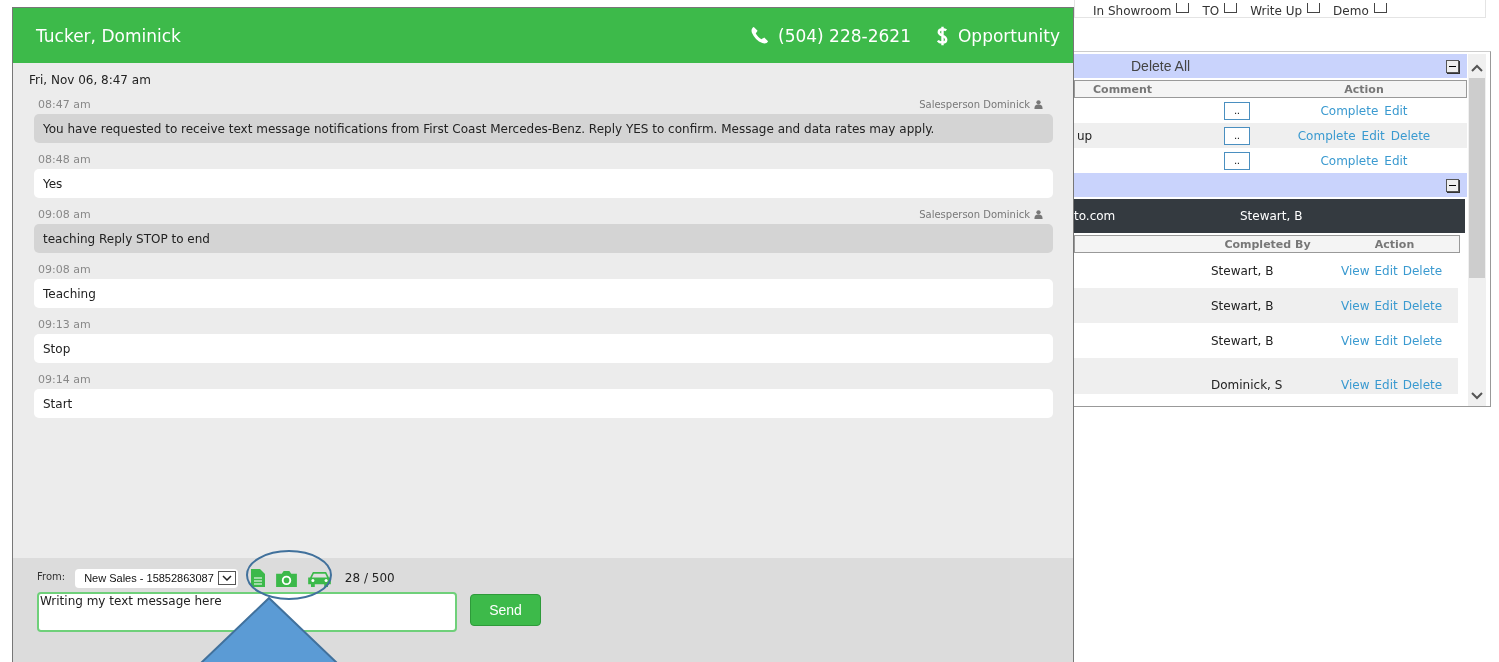  What do you see at coordinates (319, 578) in the screenshot?
I see `car-icon` at bounding box center [319, 578].